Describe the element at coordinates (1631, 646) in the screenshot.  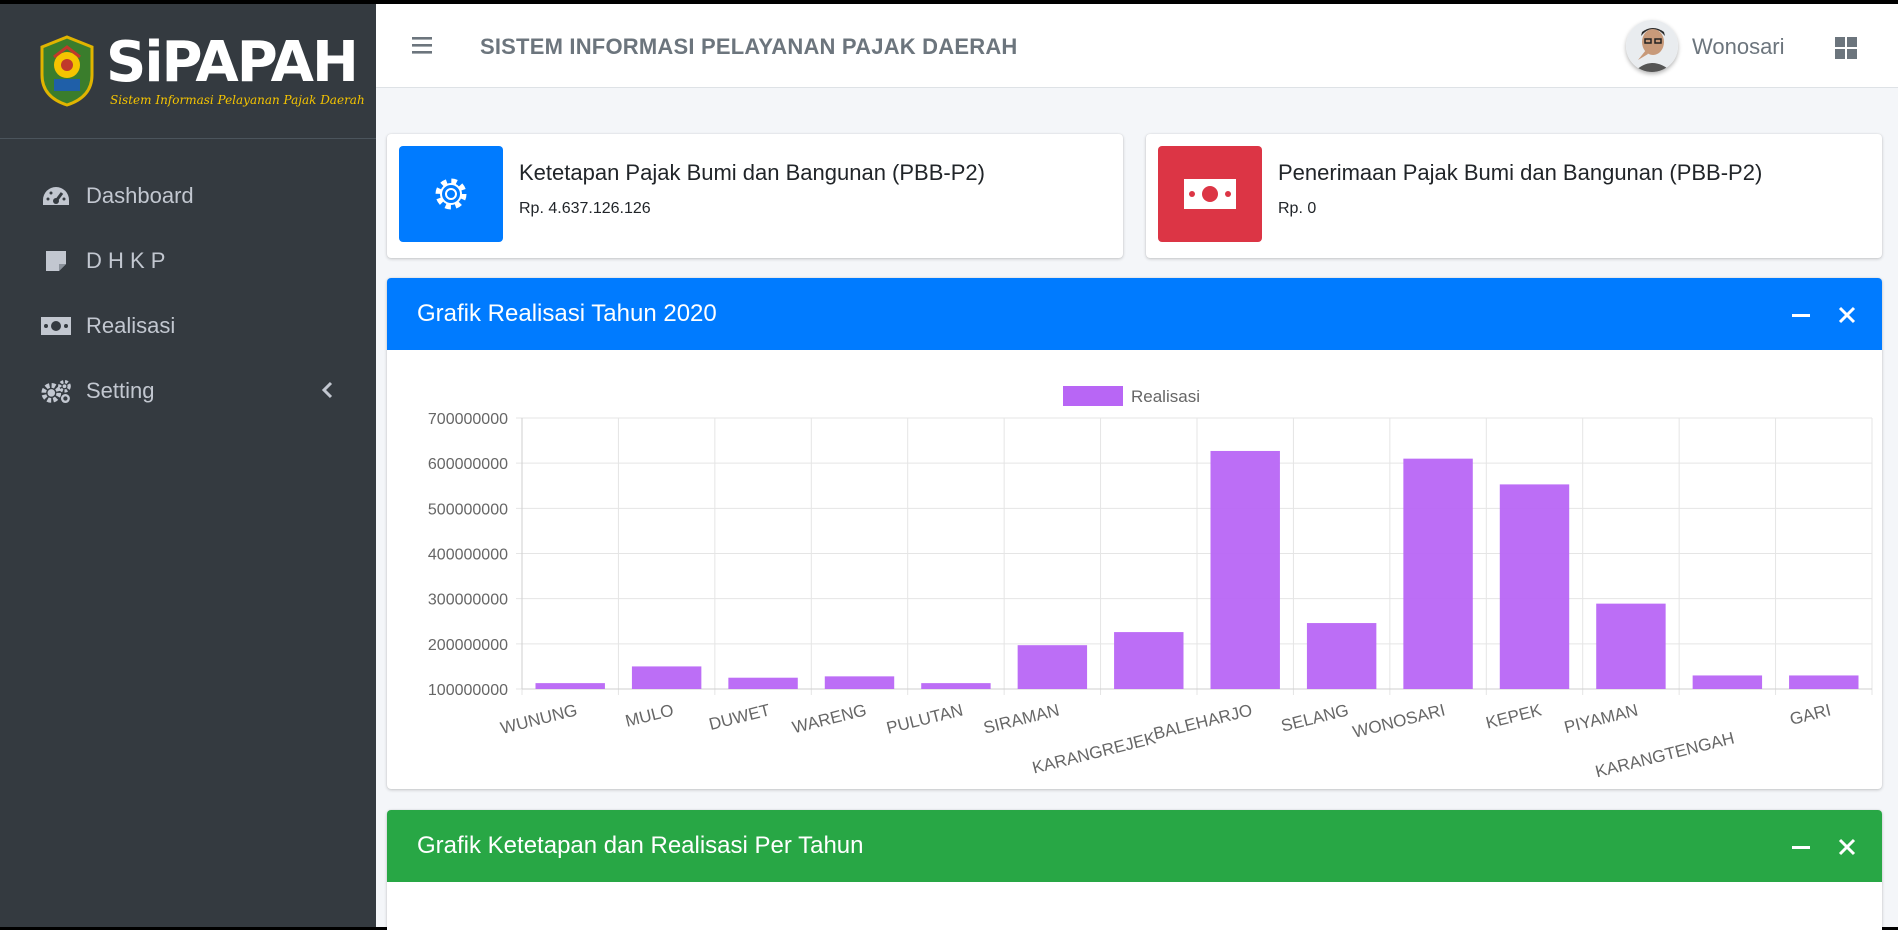
I see `bar-piyaman` at that location.